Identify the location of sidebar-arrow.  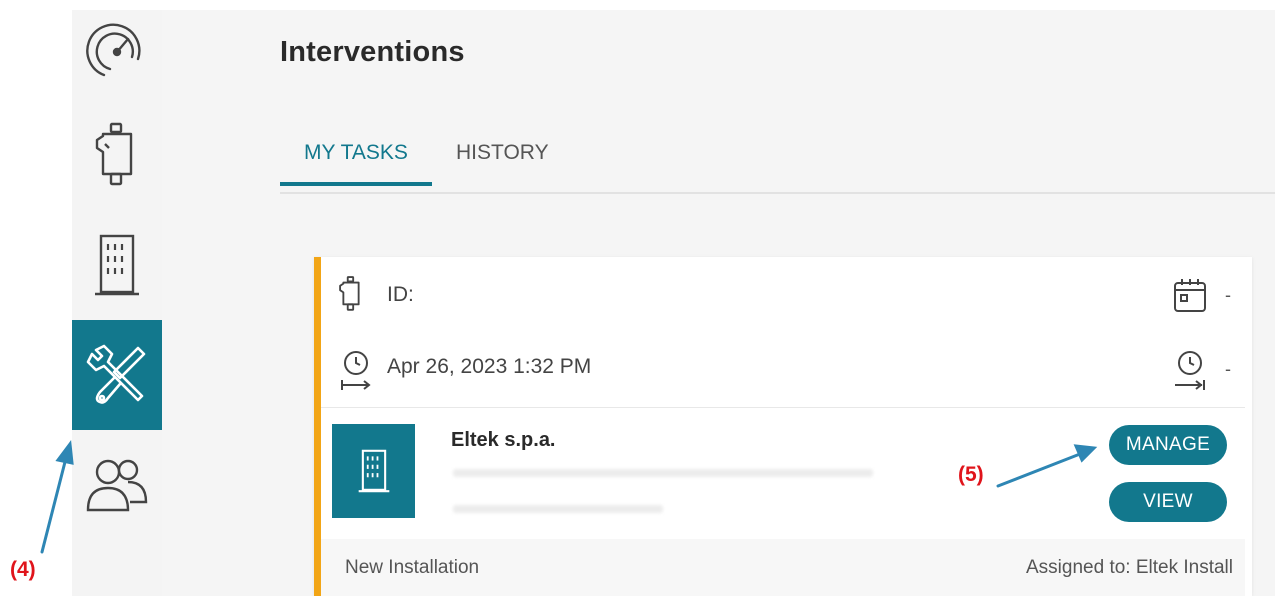
(54, 505).